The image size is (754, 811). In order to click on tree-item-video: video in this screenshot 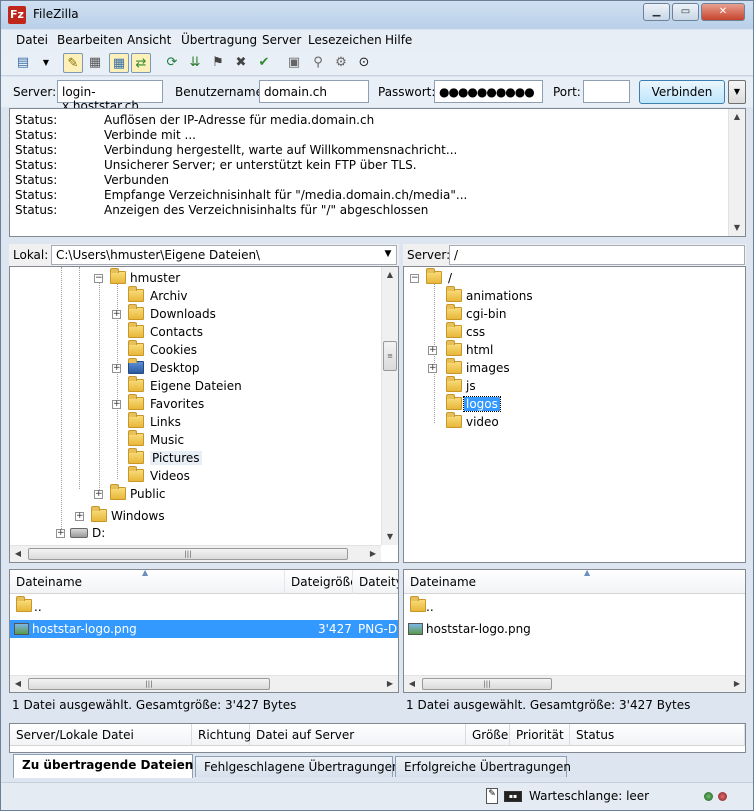, I will do `click(530, 421)`.